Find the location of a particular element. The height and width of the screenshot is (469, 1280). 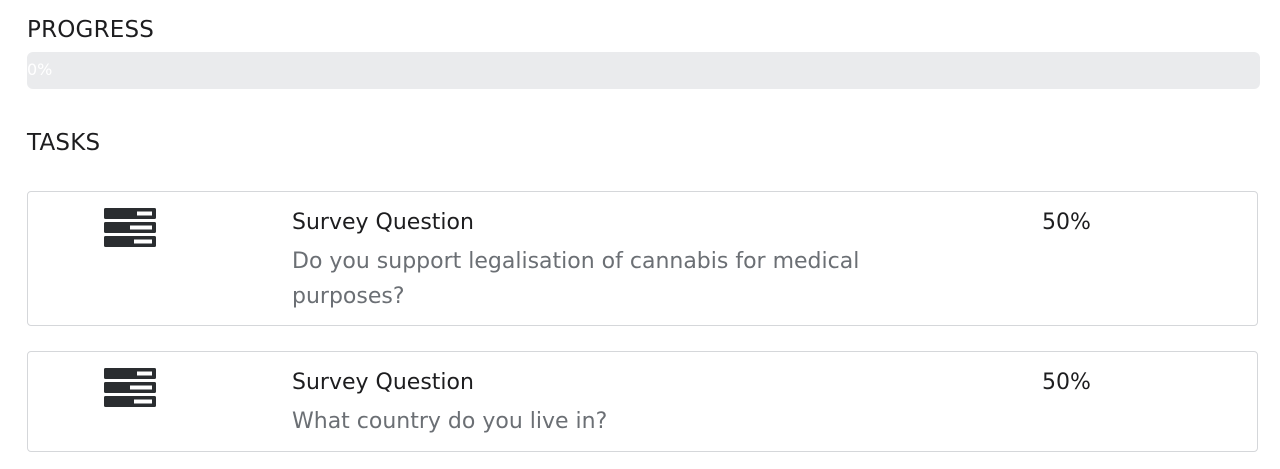

tasks-heading: TASKS is located at coordinates (64, 143).